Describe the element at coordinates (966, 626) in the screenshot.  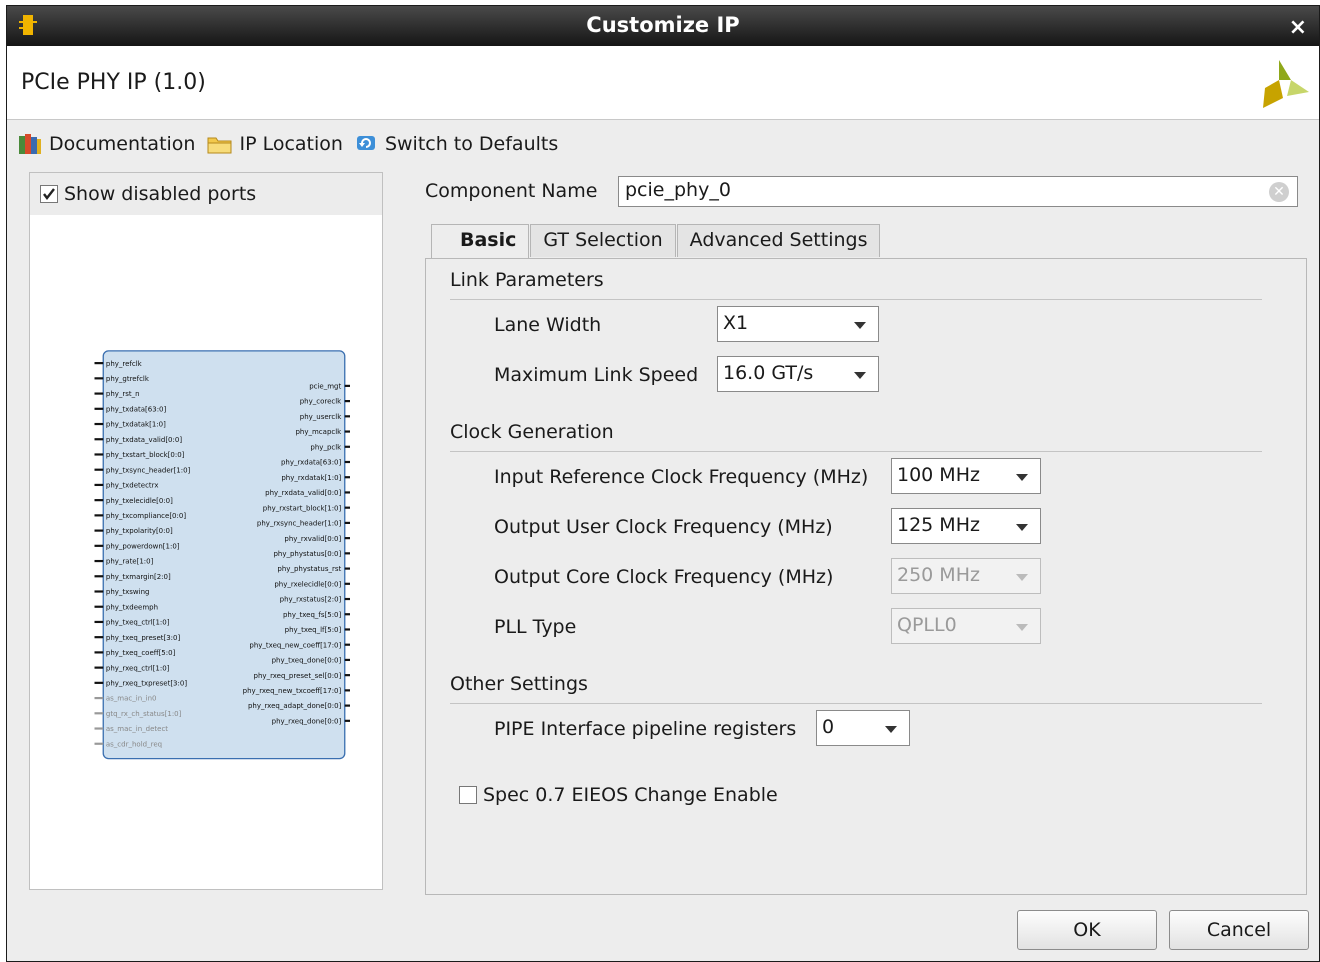
I see `pll-type-select: QPLL0` at that location.